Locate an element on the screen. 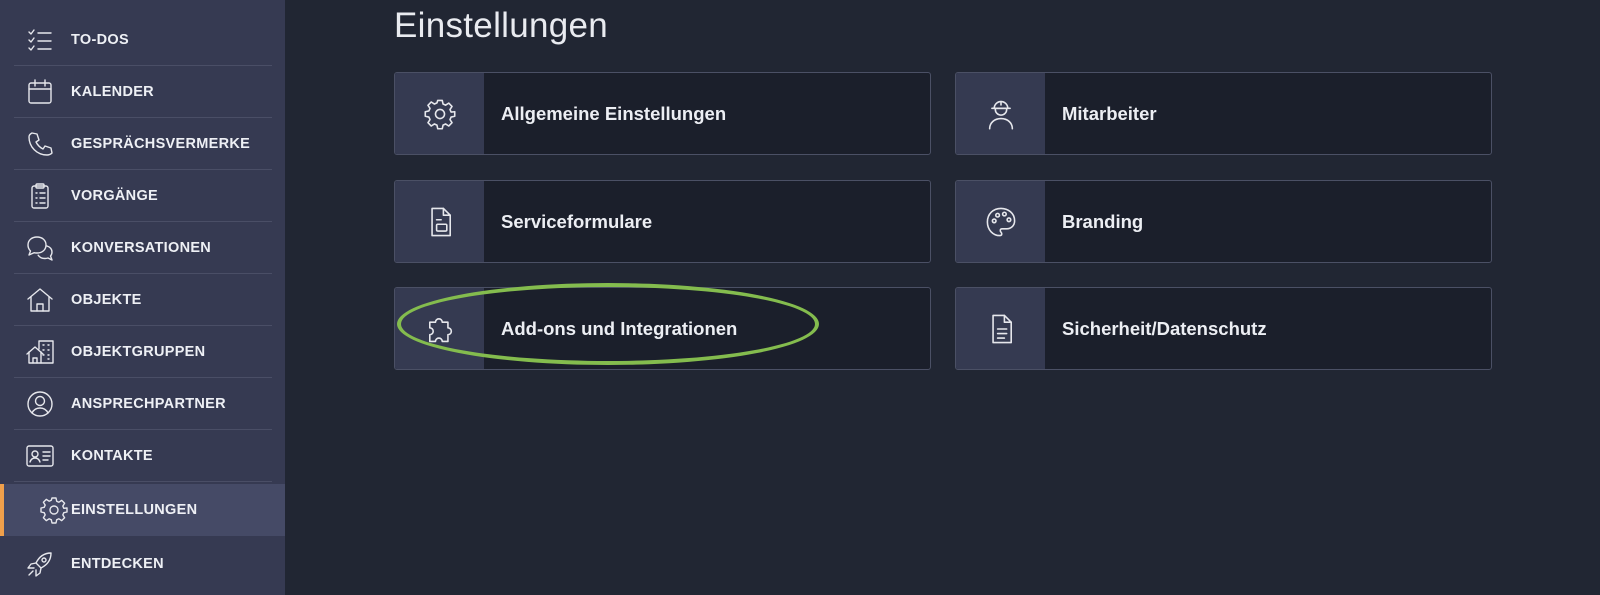  sidebar-item-gespraechsvermerke: GESPRÄCHSVERMERKE is located at coordinates (143, 144).